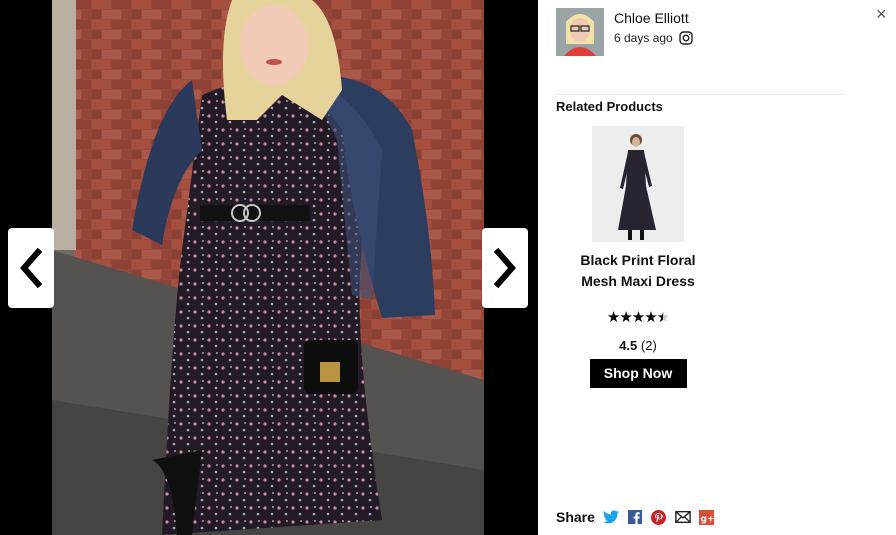 The width and height of the screenshot is (896, 535). I want to click on share-bar: Share g+, so click(639, 517).